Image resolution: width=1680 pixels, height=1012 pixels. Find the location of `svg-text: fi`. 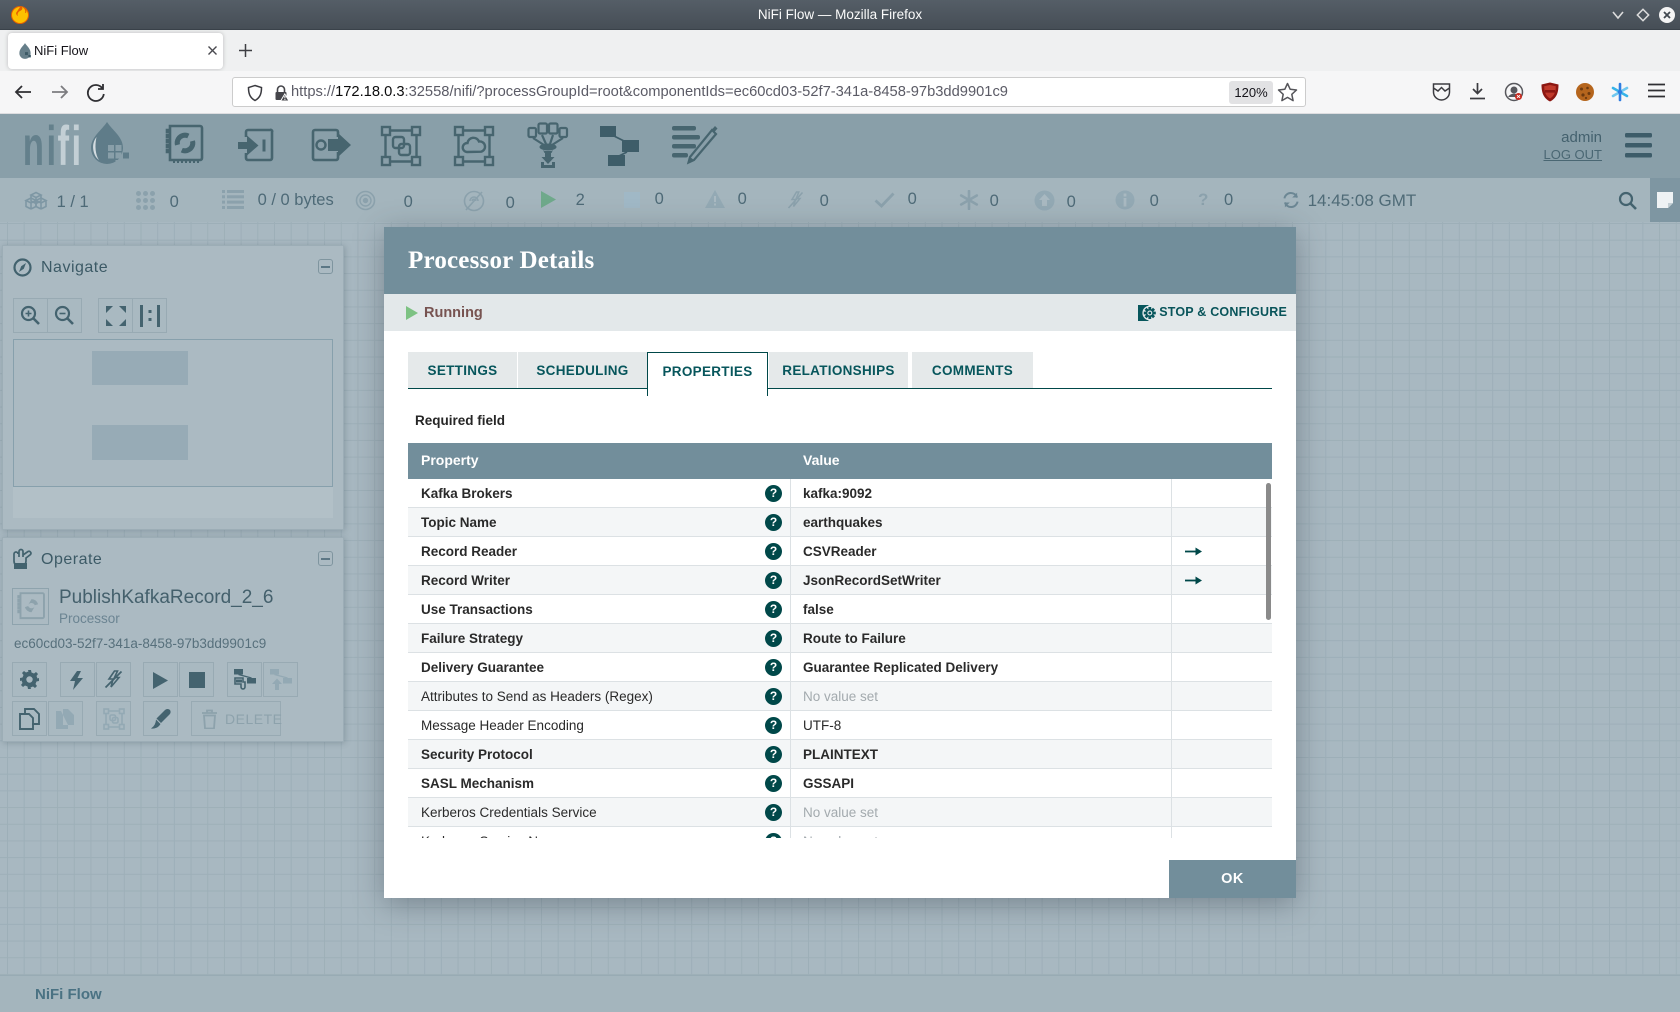

svg-text: fi is located at coordinates (70, 144).